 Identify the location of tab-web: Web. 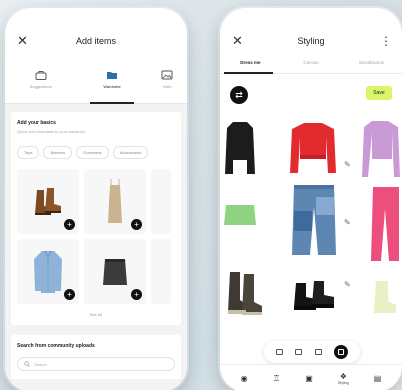
(167, 83).